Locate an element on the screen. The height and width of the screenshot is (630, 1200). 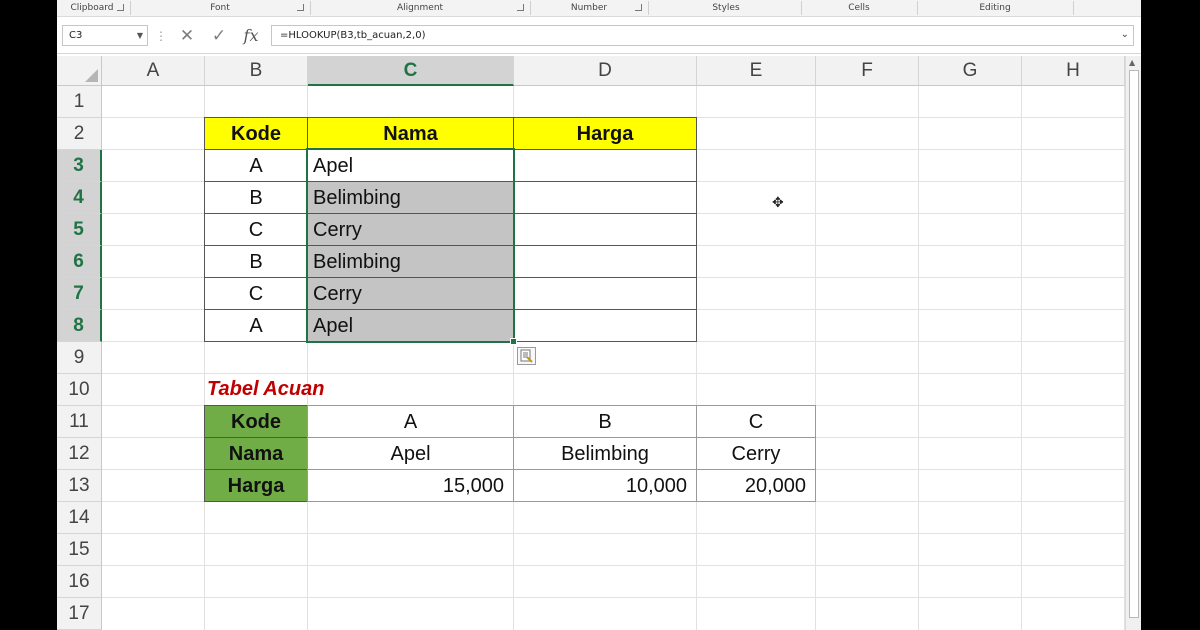
cell-b5: C is located at coordinates (256, 229).